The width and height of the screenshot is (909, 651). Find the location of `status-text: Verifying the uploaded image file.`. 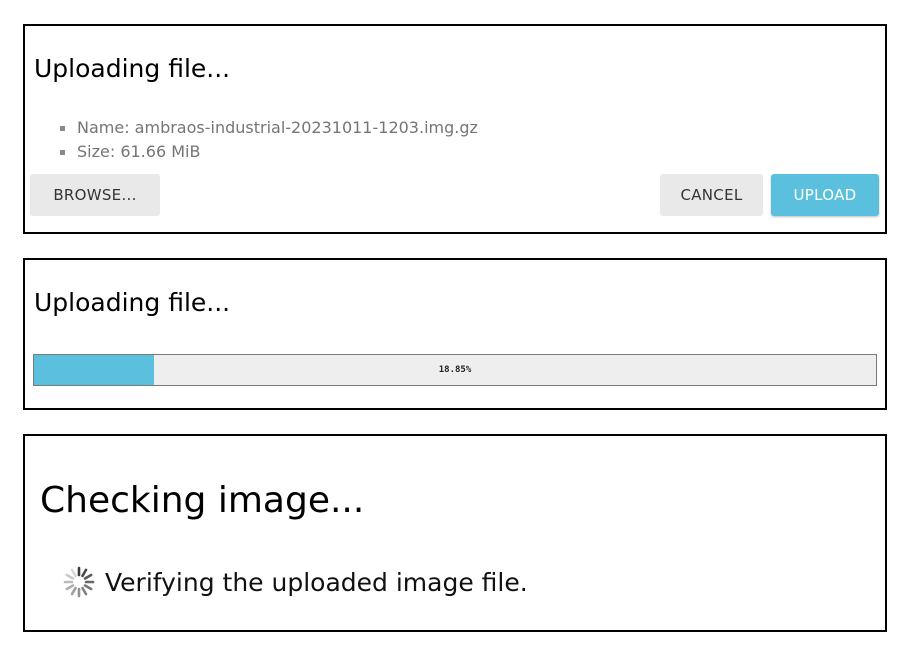

status-text: Verifying the uploaded image file. is located at coordinates (316, 582).